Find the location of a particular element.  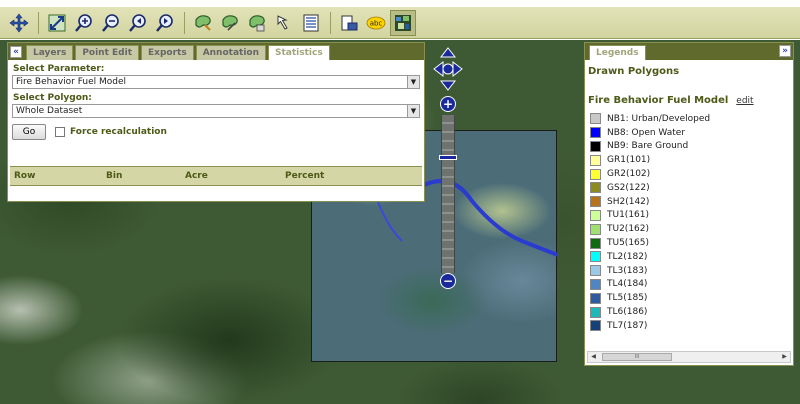

parameter-select: Fire Behavior Fuel Model ▼ is located at coordinates (216, 82).